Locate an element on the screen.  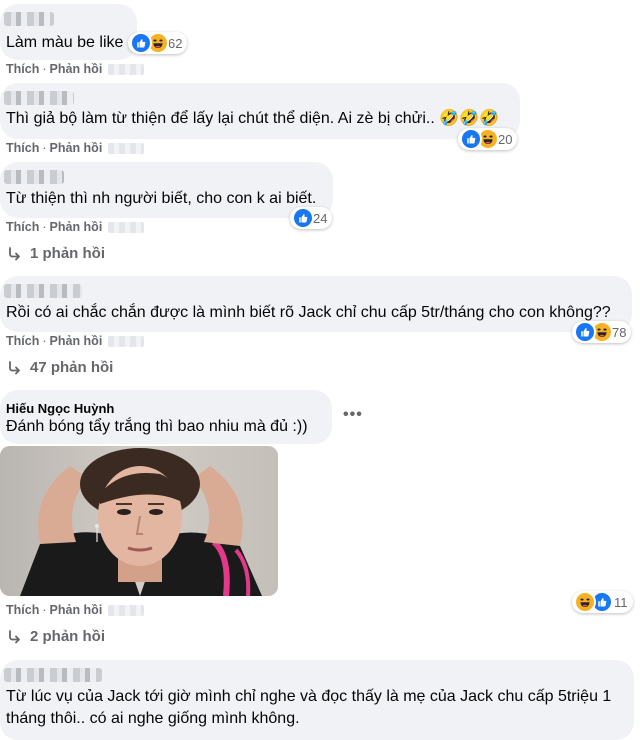
haha-icon is located at coordinates (585, 602).